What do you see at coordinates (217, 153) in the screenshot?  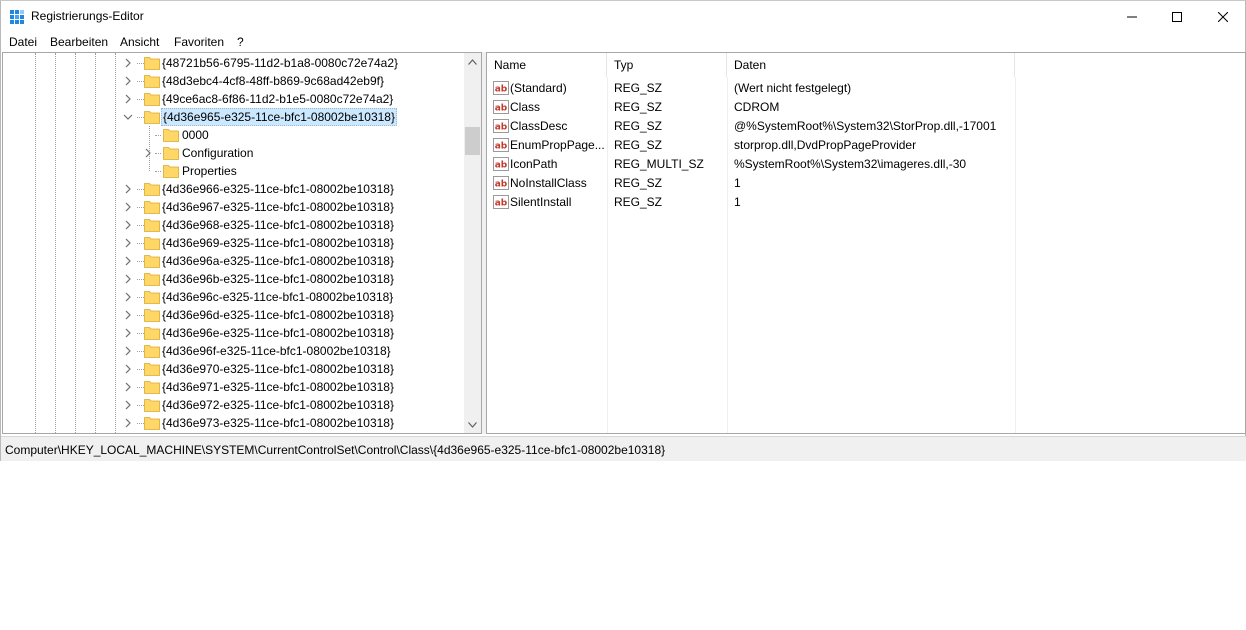 I see `tree-item-label: Configuration` at bounding box center [217, 153].